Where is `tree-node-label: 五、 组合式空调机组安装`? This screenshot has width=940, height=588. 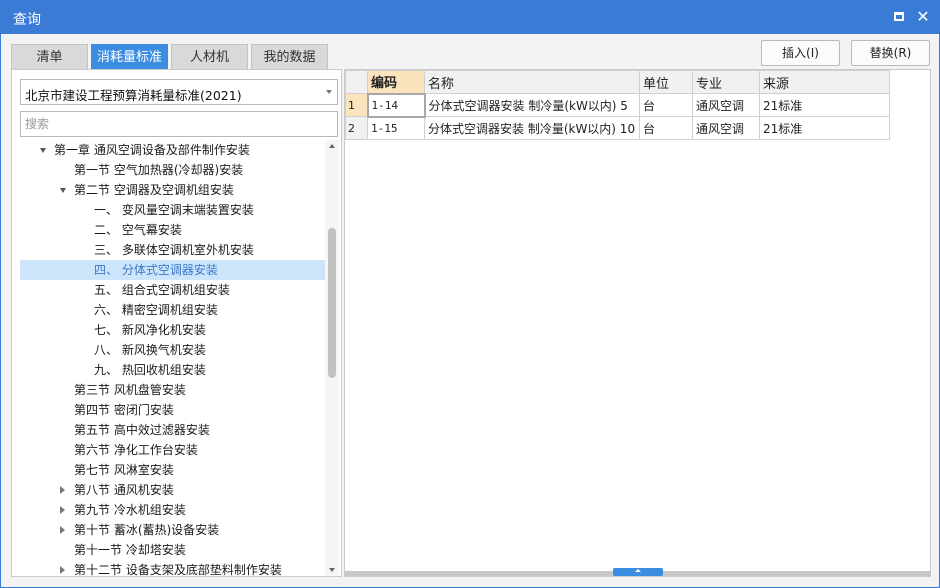 tree-node-label: 五、 组合式空调机组安装 is located at coordinates (162, 290).